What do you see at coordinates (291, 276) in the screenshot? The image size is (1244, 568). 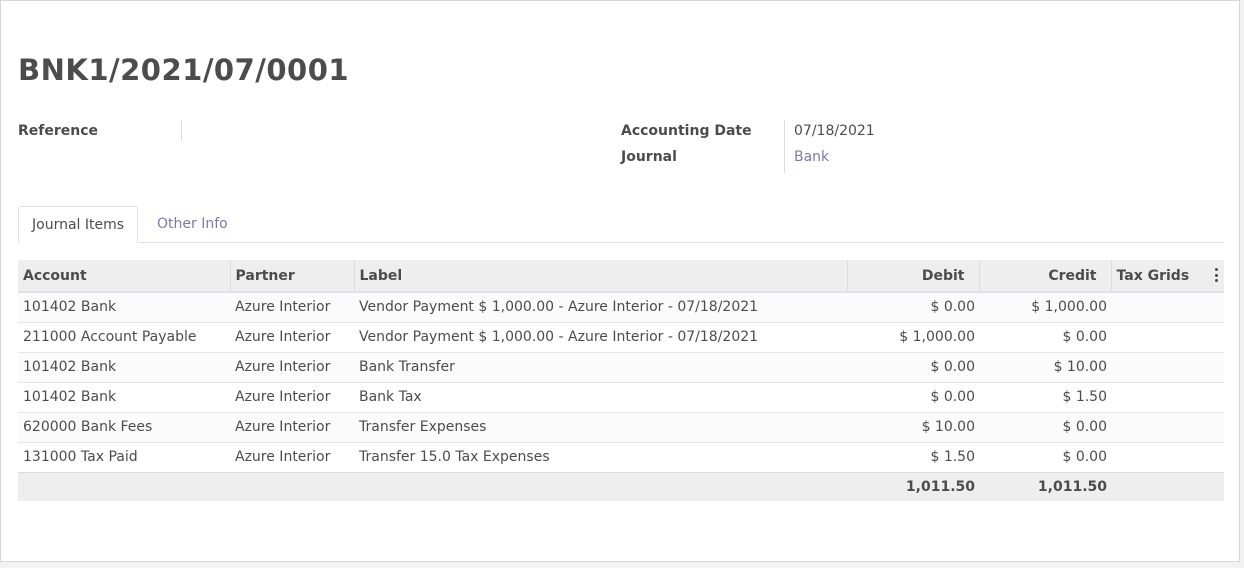 I see `column-header-partner: Partner` at bounding box center [291, 276].